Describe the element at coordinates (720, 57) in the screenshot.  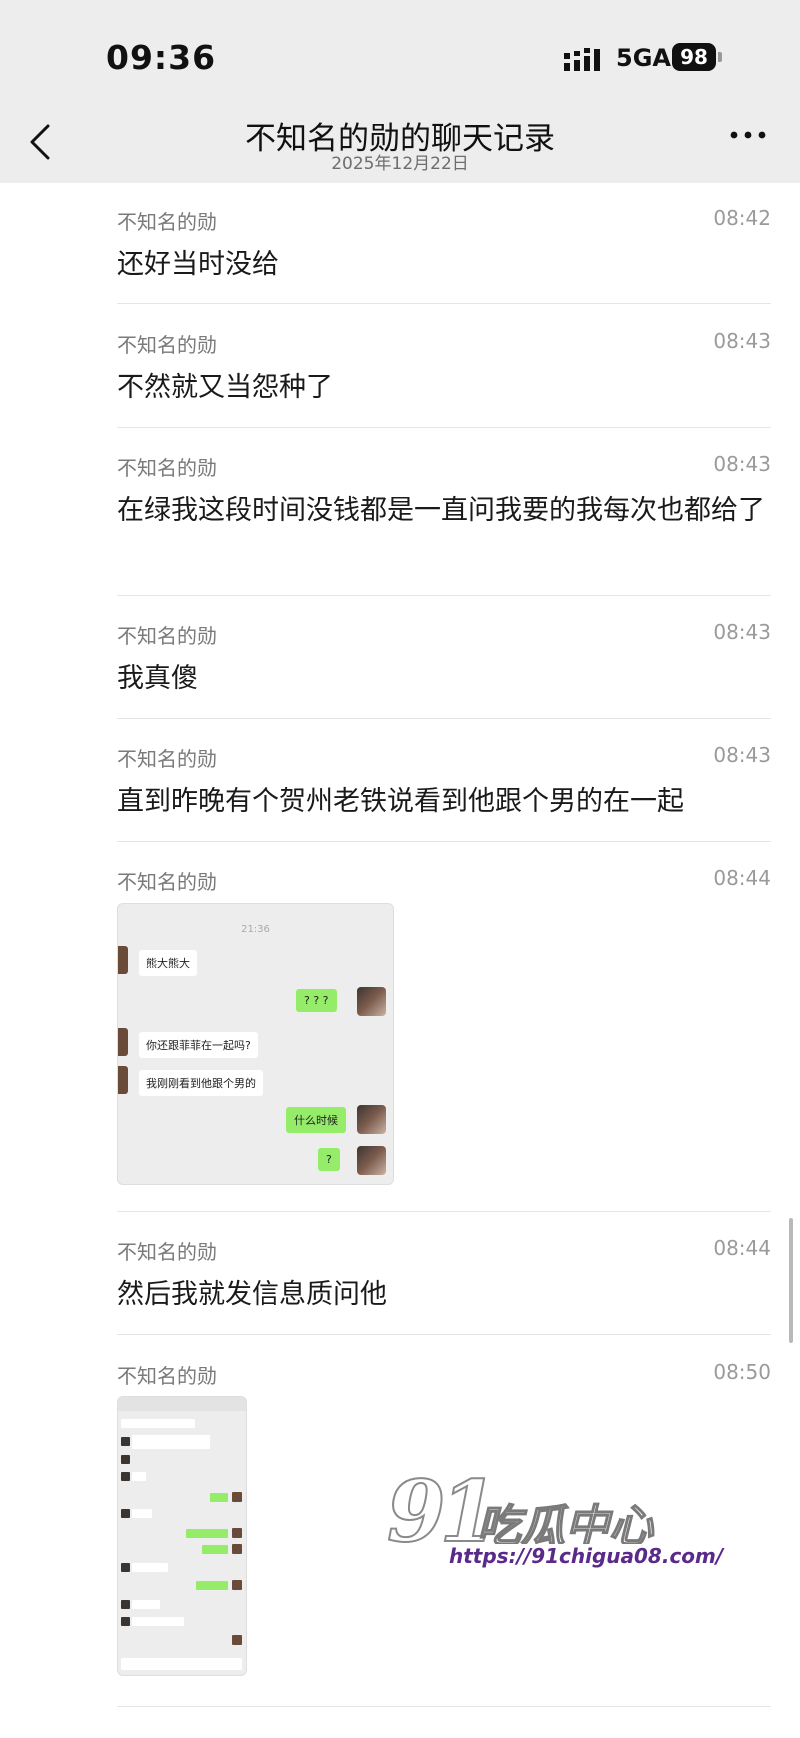
I see `battery-tip` at that location.